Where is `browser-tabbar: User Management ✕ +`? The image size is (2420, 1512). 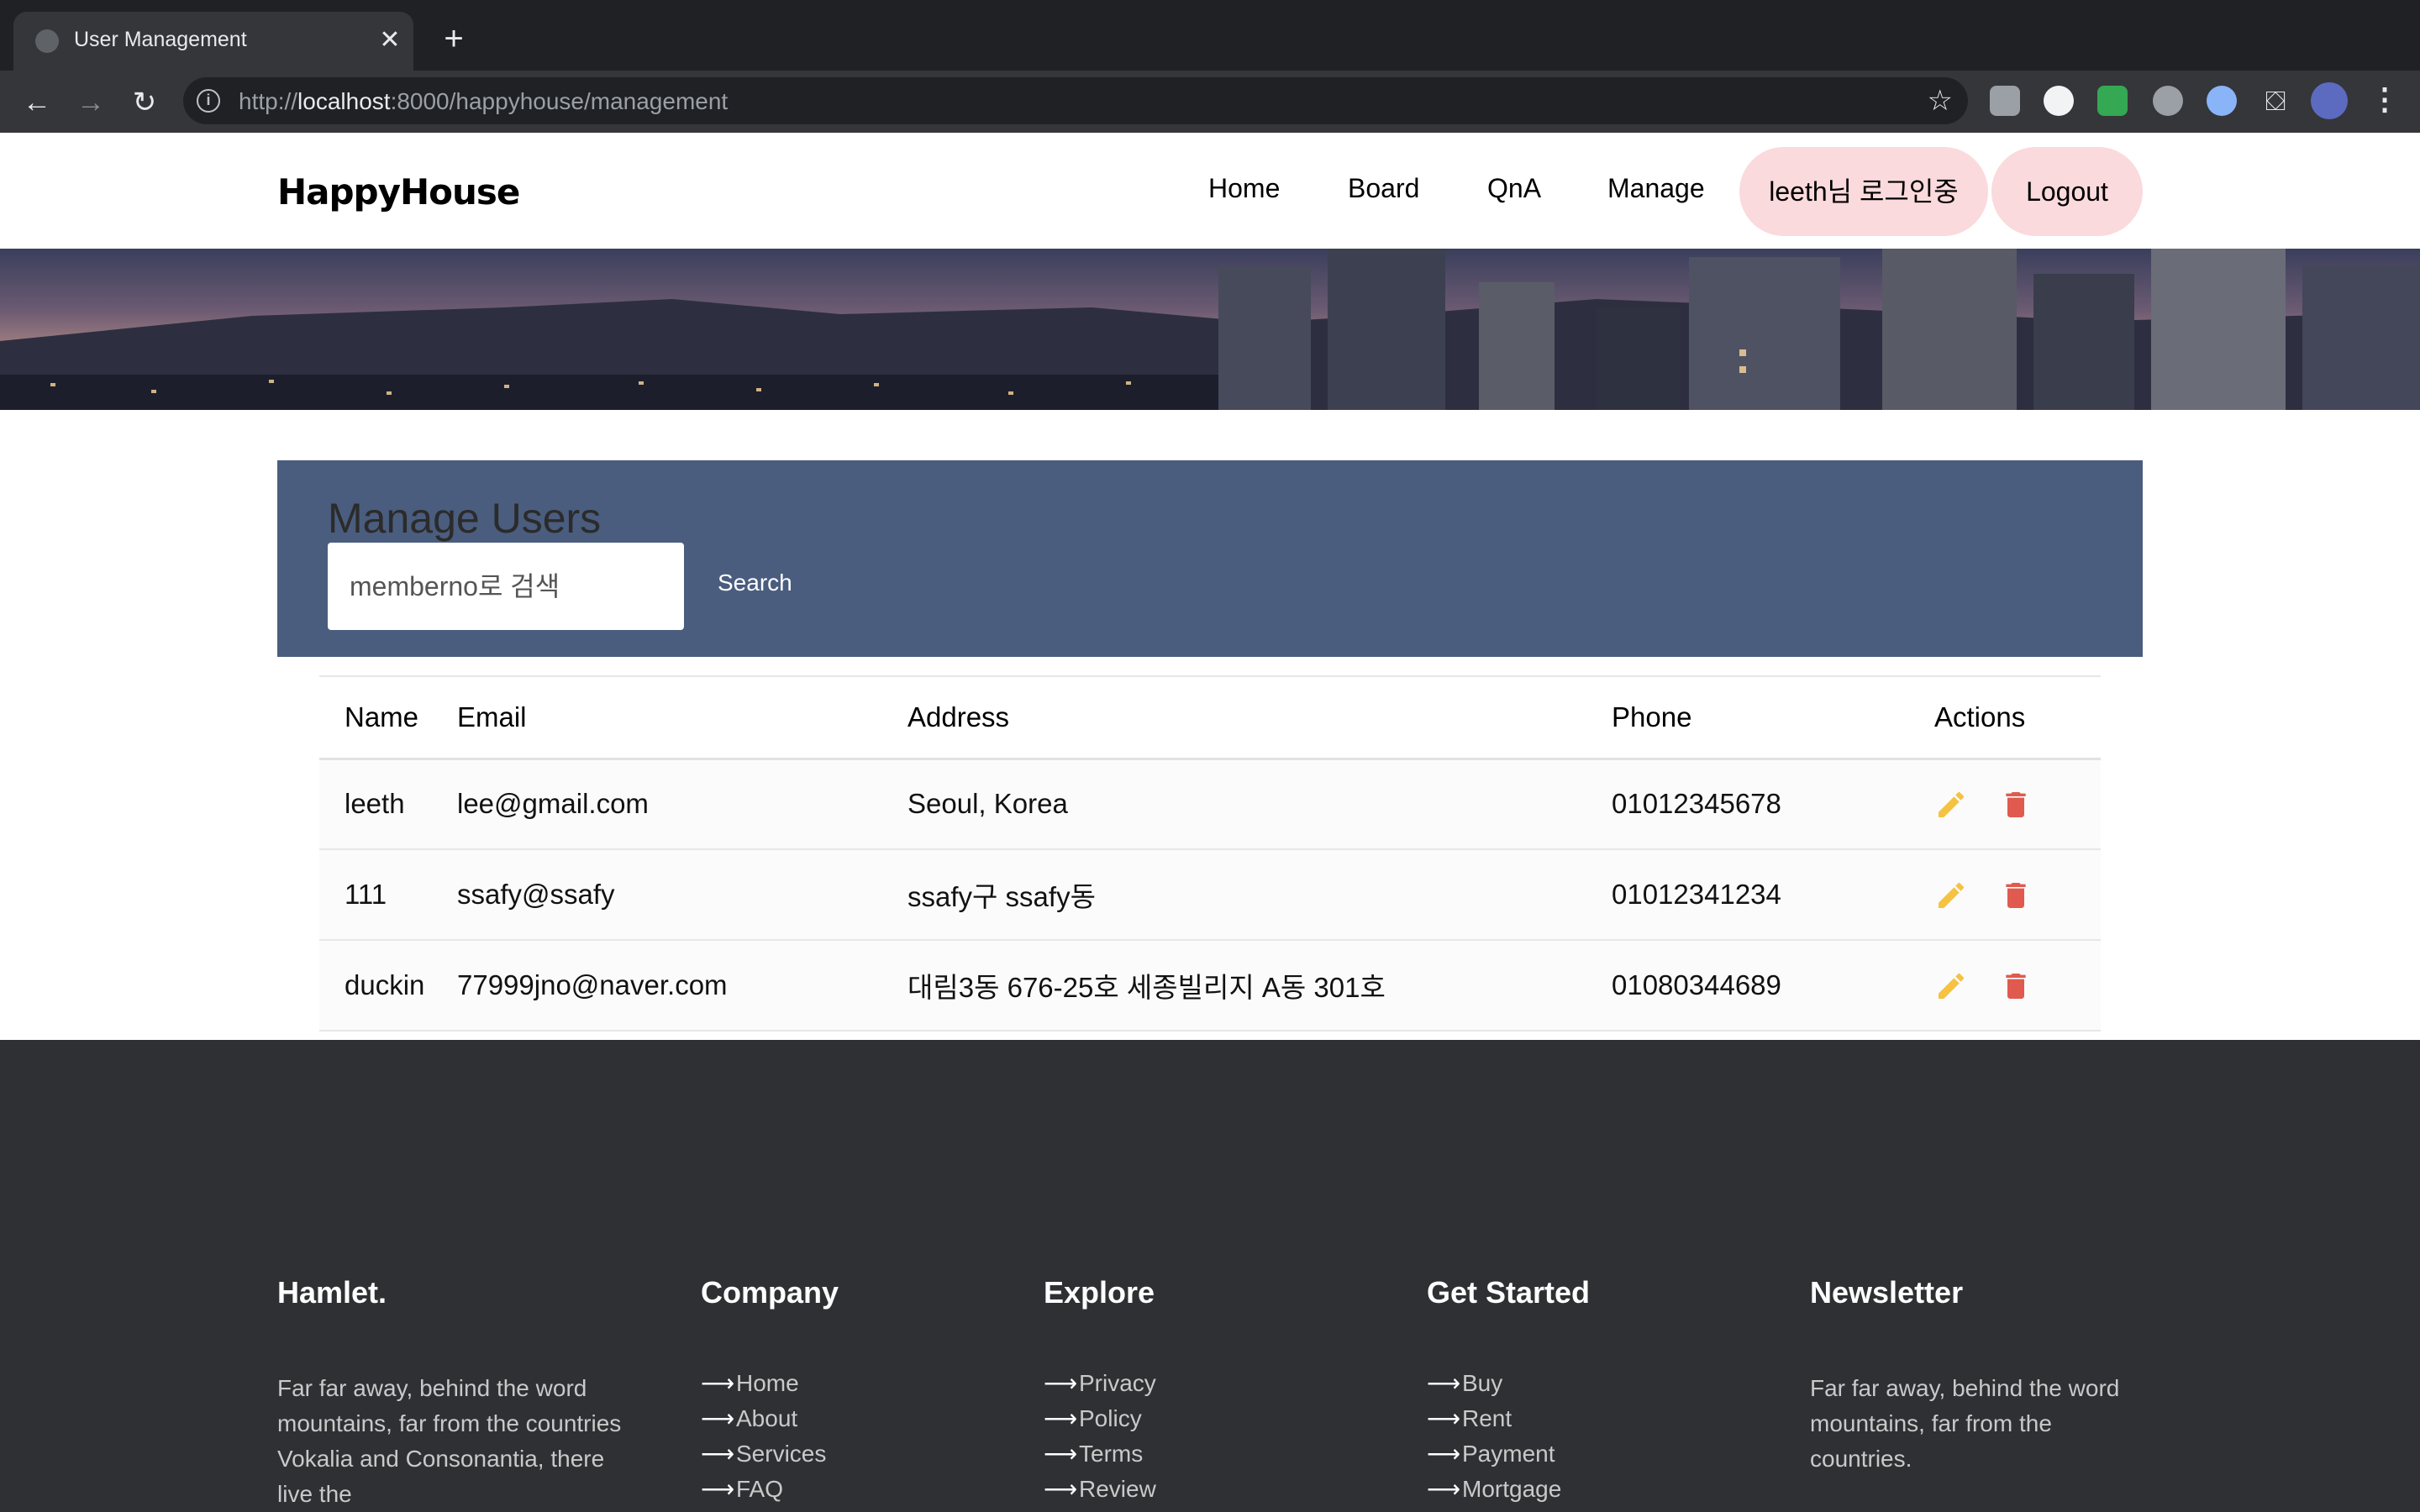 browser-tabbar: User Management ✕ + is located at coordinates (1210, 35).